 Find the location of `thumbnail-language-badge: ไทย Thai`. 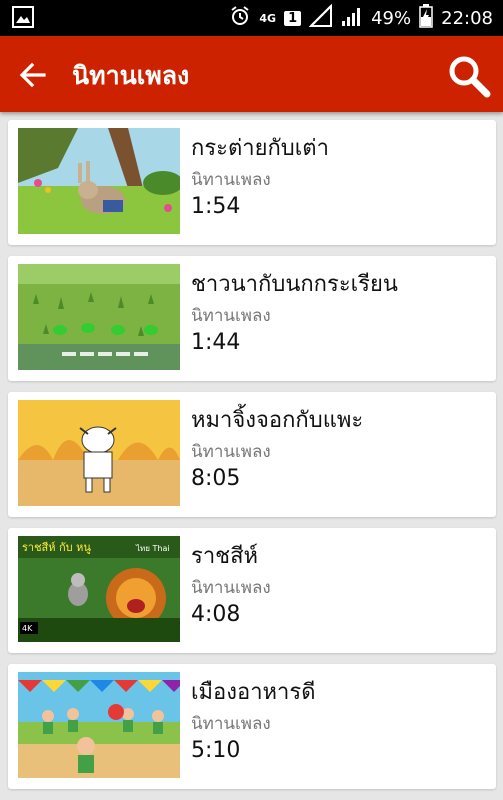

thumbnail-language-badge: ไทย Thai is located at coordinates (152, 548).